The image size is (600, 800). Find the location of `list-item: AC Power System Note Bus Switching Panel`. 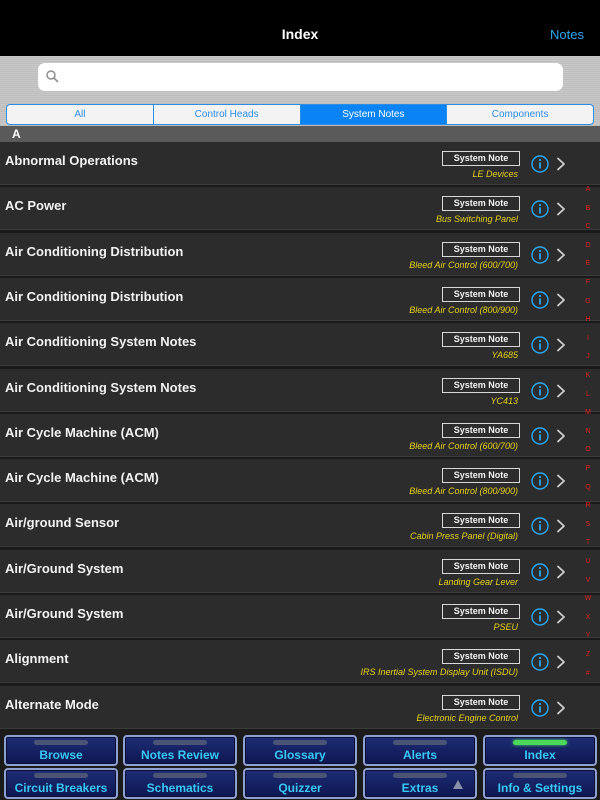

list-item: AC Power System Note Bus Switching Panel is located at coordinates (300, 208).